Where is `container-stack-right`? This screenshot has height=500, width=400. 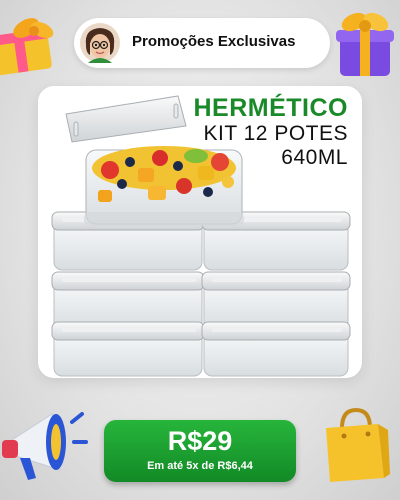
container-stack-right is located at coordinates (276, 294).